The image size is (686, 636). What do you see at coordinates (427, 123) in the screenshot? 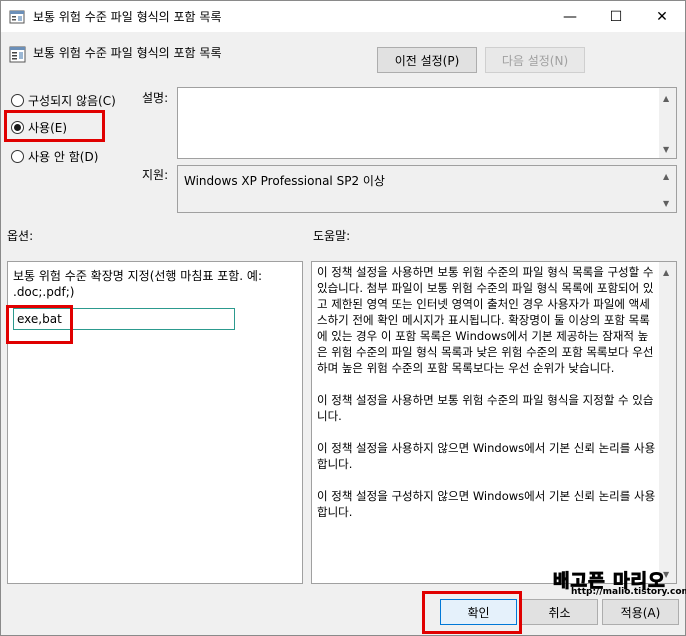
I see `comment-textarea: ▲ ▼` at bounding box center [427, 123].